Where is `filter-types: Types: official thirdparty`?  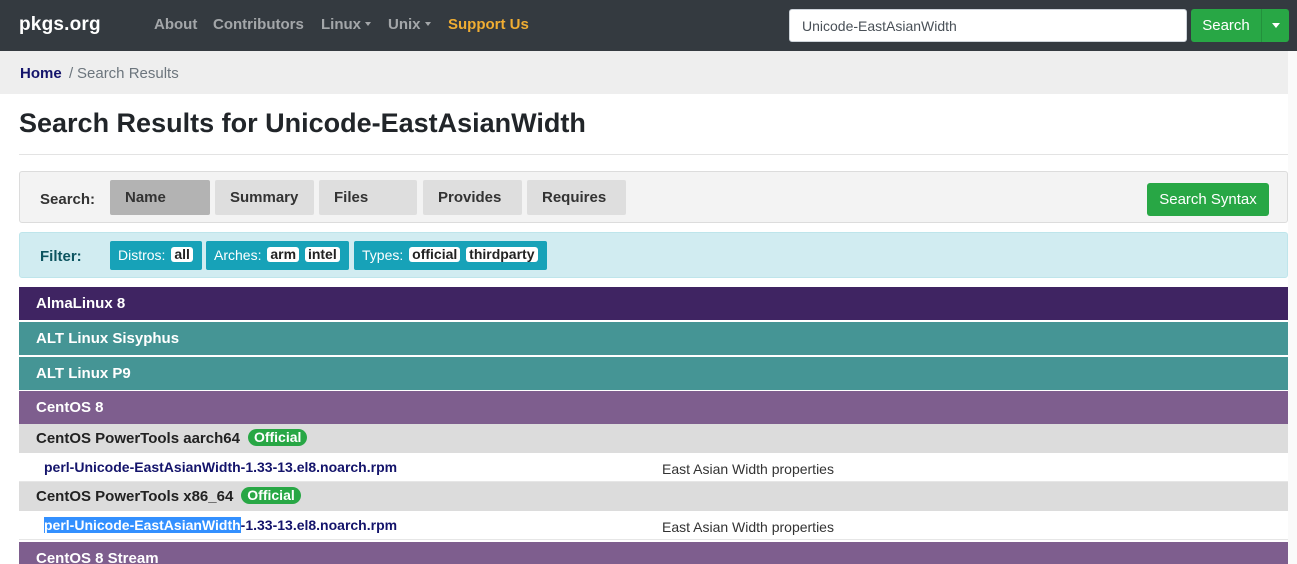 filter-types: Types: official thirdparty is located at coordinates (450, 255).